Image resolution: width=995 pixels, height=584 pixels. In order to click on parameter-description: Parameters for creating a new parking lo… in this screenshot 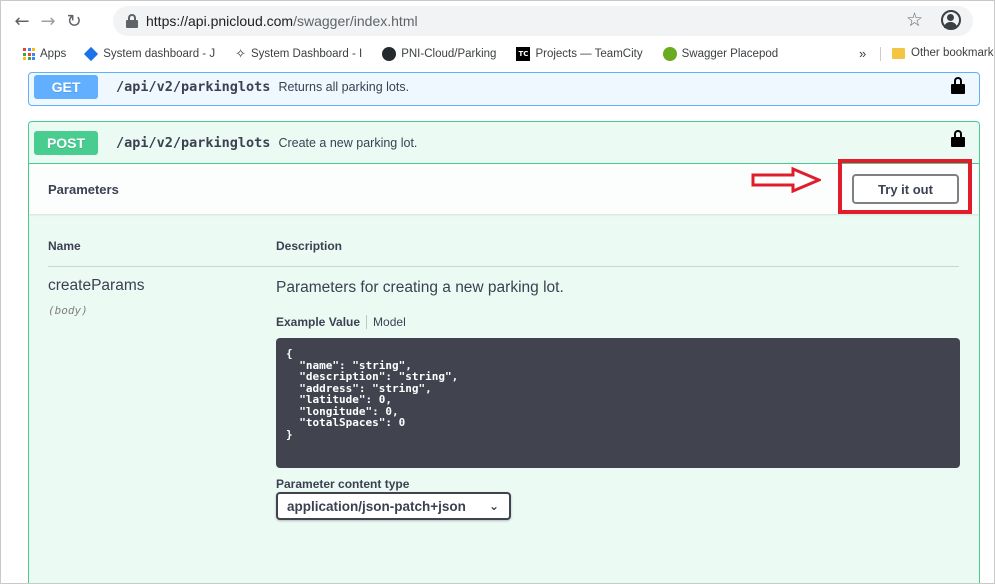, I will do `click(420, 287)`.